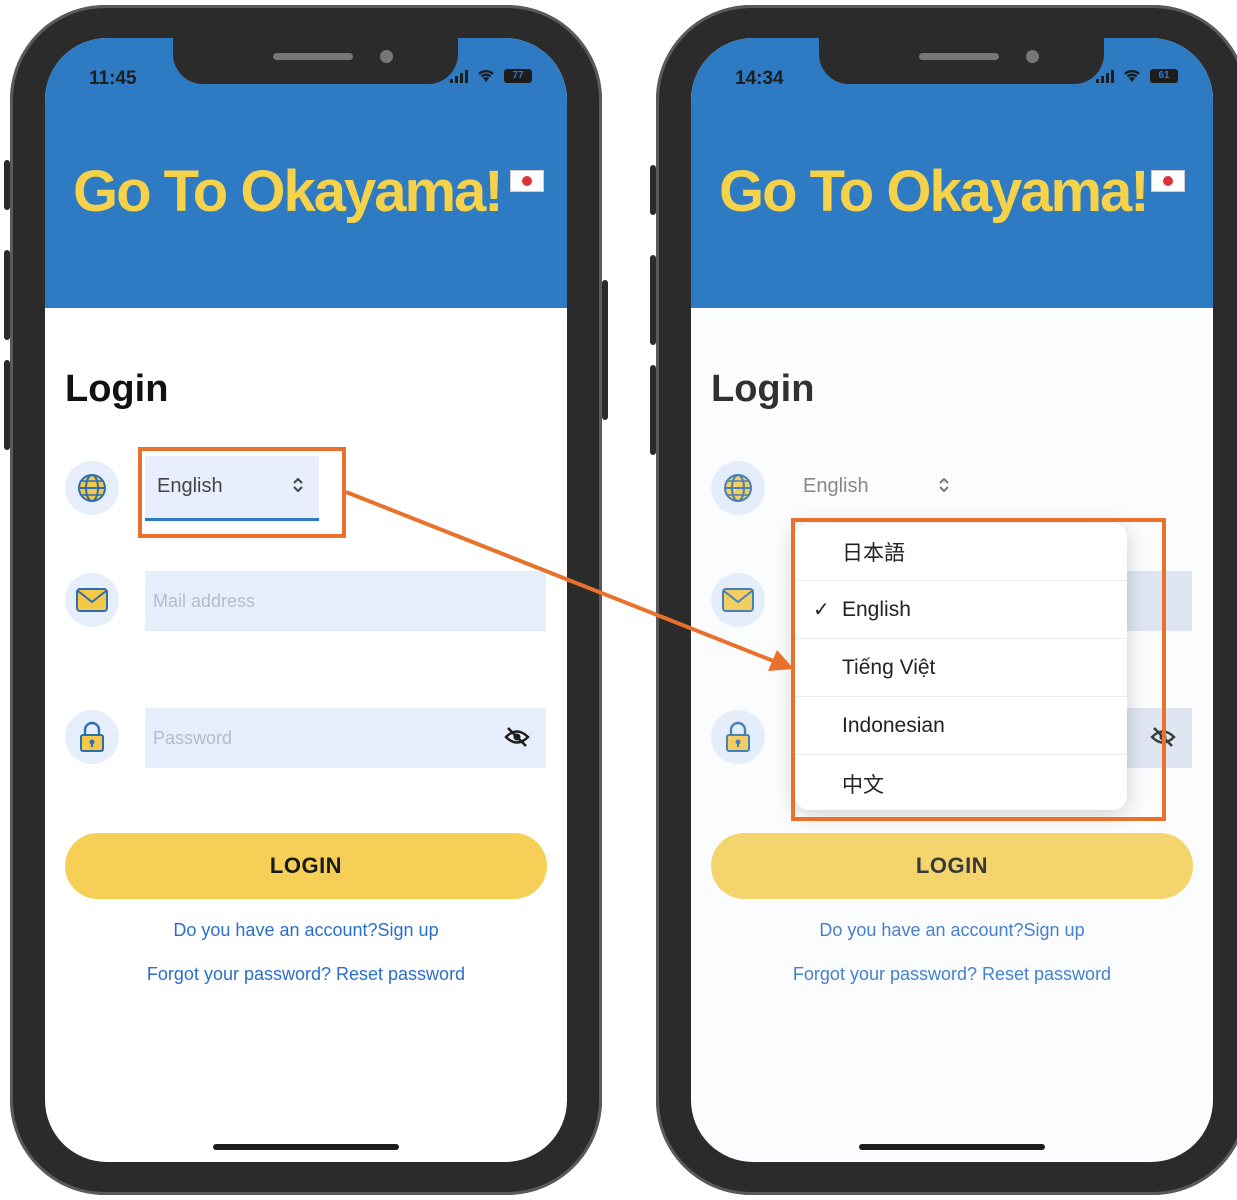 The height and width of the screenshot is (1200, 1237). I want to click on eye-slash-icon, so click(517, 737).